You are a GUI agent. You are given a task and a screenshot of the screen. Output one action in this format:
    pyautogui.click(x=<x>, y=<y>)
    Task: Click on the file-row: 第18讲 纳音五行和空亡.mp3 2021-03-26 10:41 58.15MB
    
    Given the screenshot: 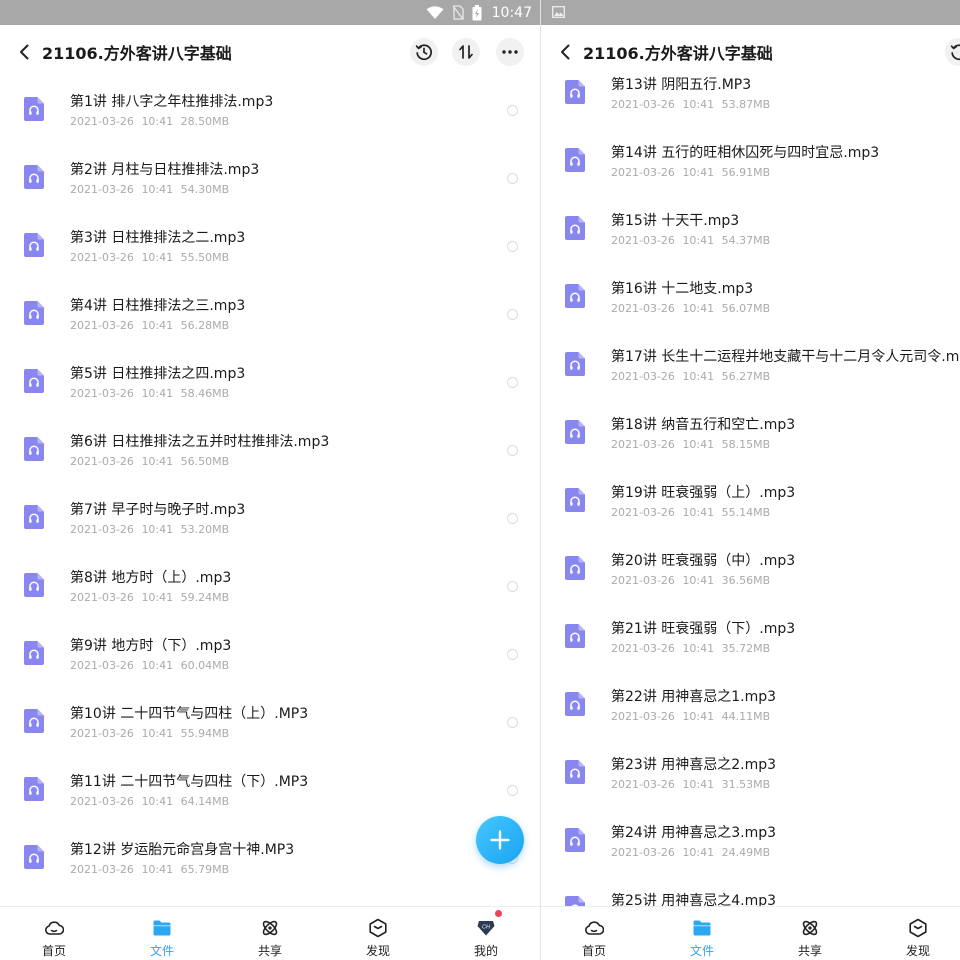 What is the action you would take?
    pyautogui.click(x=750, y=424)
    